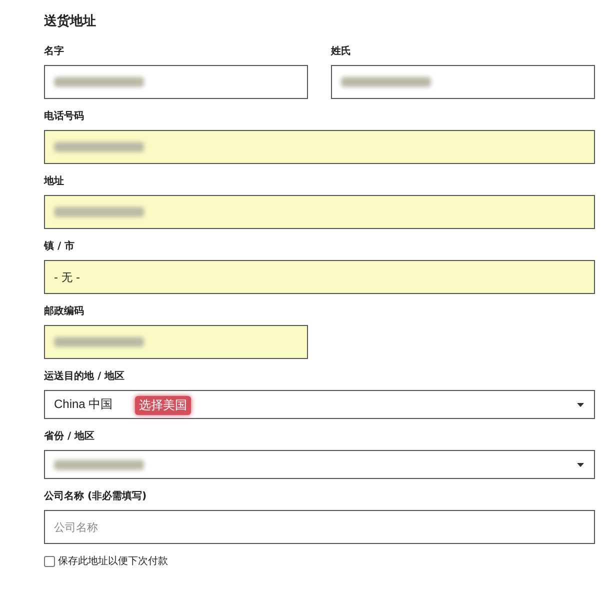 The width and height of the screenshot is (612, 597). I want to click on field-label: 姓氏, so click(341, 51).